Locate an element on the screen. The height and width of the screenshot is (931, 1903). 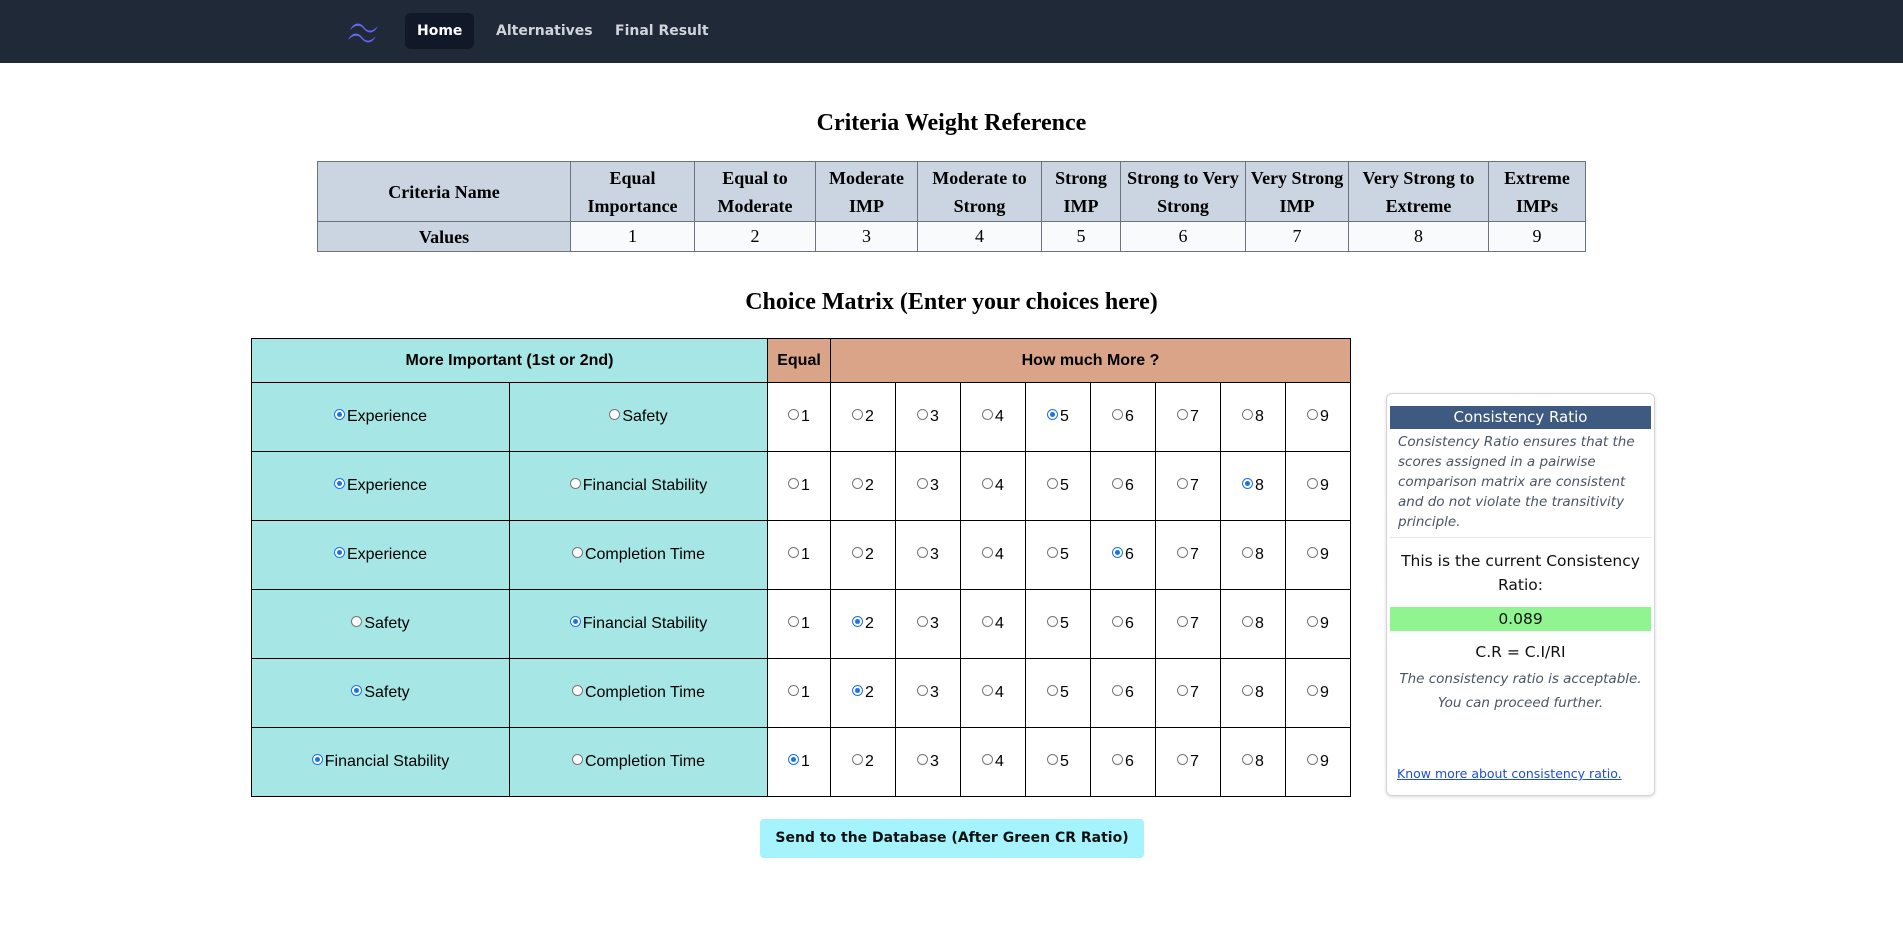
criterion-option-first: Safety is located at coordinates (380, 693).